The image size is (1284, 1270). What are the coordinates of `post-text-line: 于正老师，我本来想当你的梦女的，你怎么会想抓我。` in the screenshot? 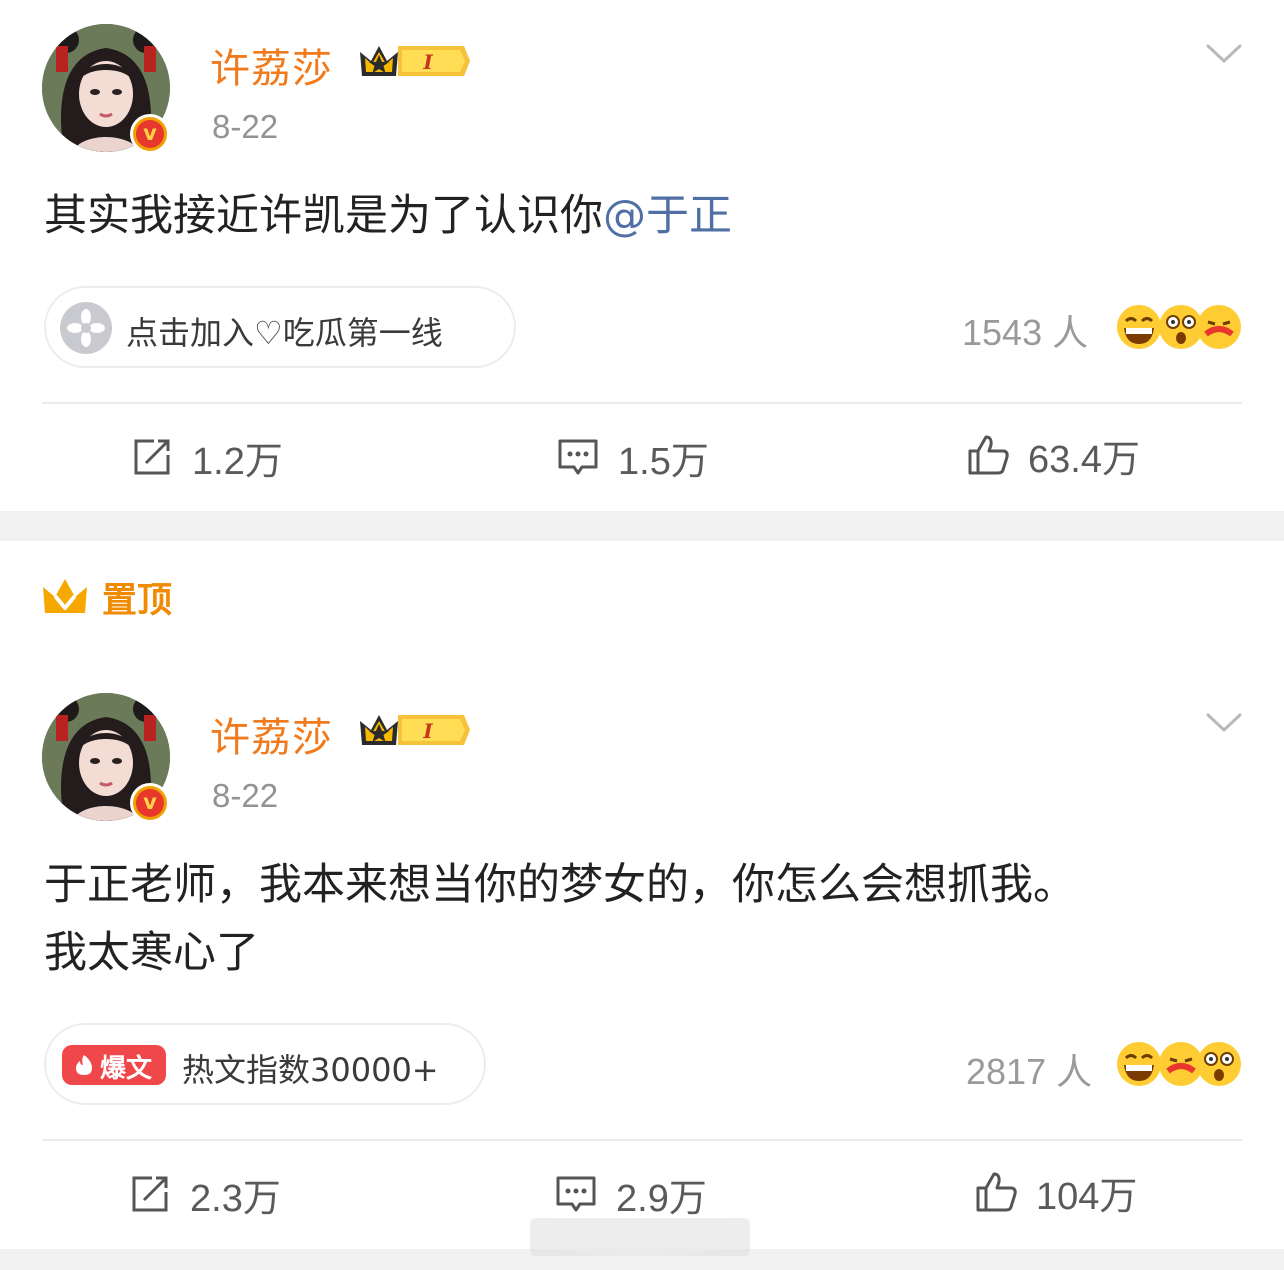 It's located at (560, 885).